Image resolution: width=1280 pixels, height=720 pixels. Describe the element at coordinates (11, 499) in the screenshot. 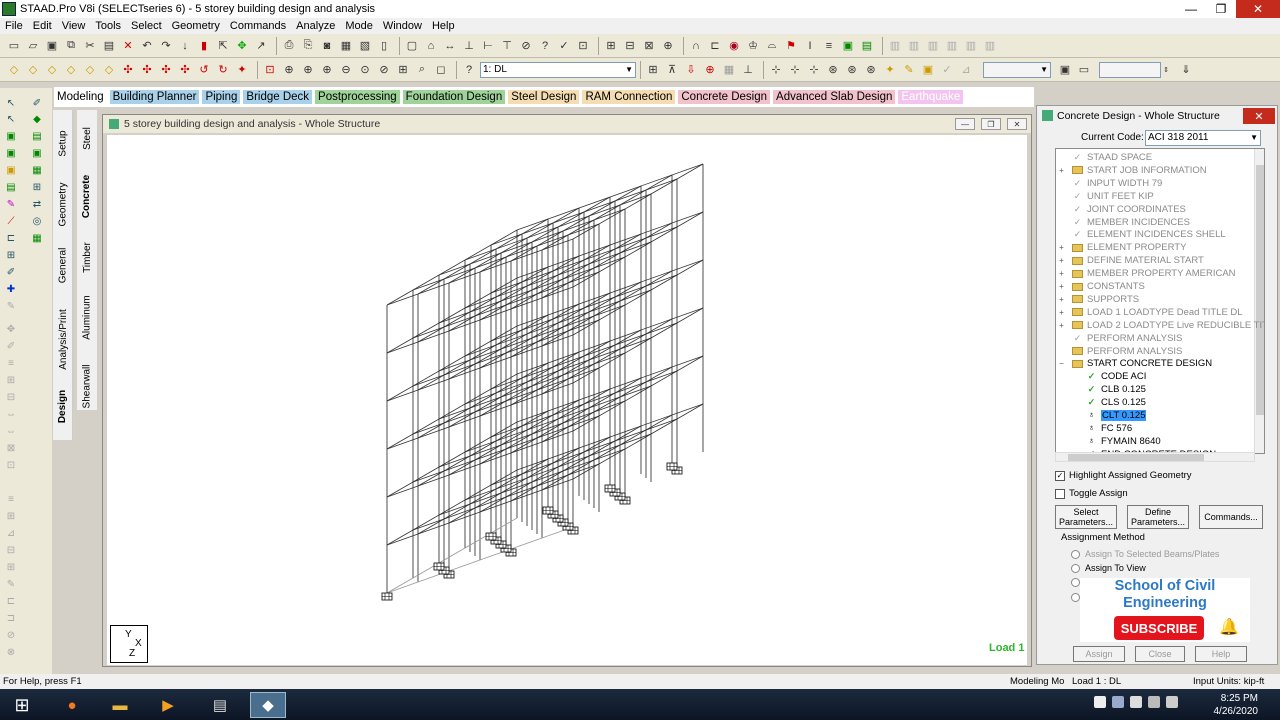

I see `disabled-tool-10-icon: ≡` at that location.